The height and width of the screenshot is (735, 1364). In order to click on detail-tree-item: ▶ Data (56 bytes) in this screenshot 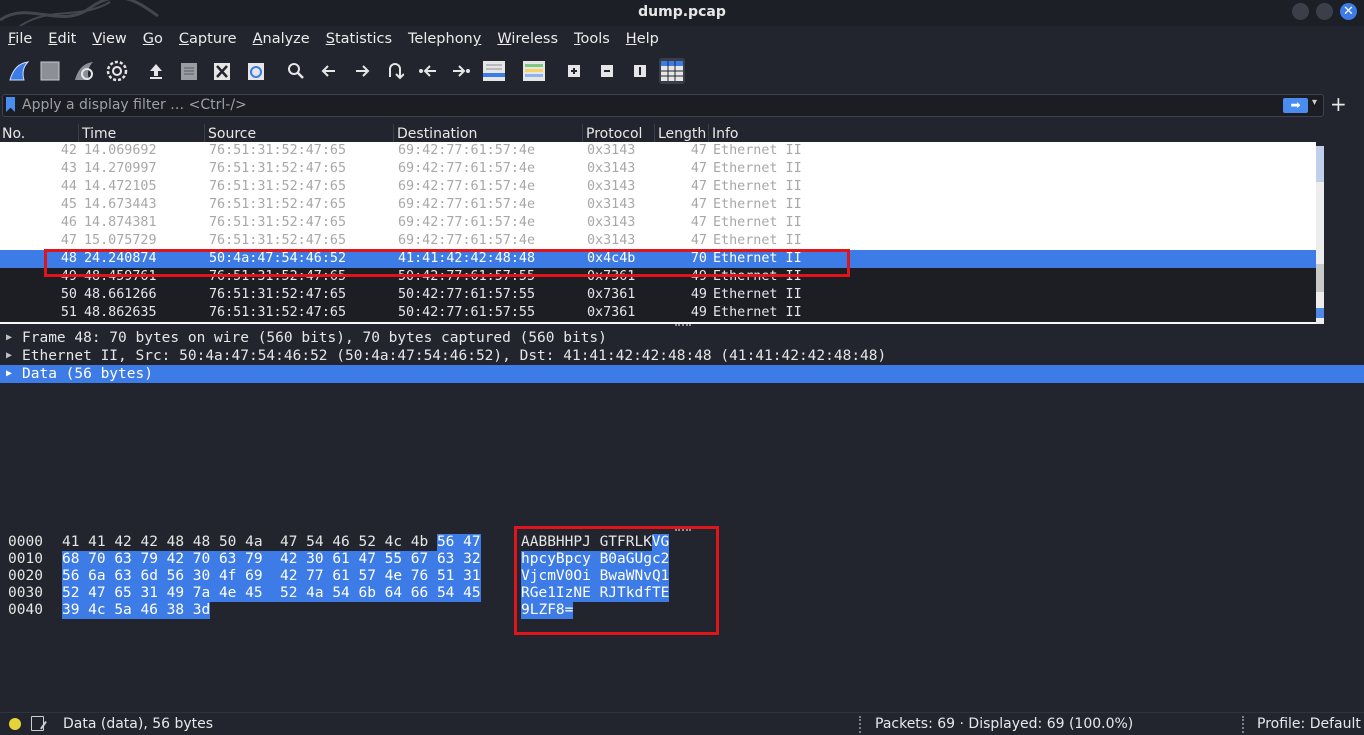, I will do `click(682, 374)`.